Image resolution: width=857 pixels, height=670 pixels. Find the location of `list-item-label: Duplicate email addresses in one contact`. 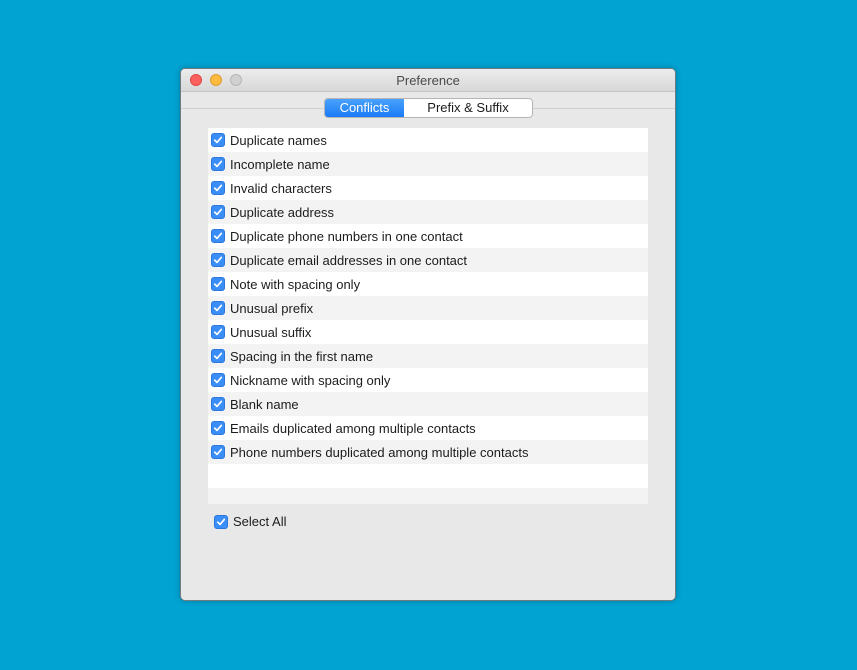

list-item-label: Duplicate email addresses in one contact is located at coordinates (349, 260).